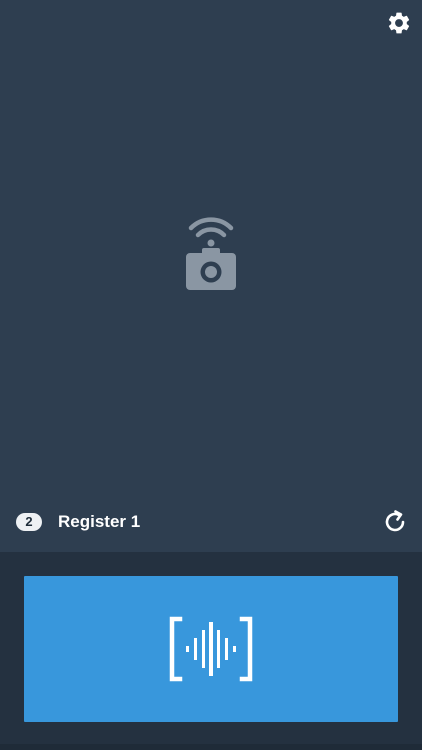 This screenshot has width=422, height=750. I want to click on wireless-camera-icon, so click(211, 253).